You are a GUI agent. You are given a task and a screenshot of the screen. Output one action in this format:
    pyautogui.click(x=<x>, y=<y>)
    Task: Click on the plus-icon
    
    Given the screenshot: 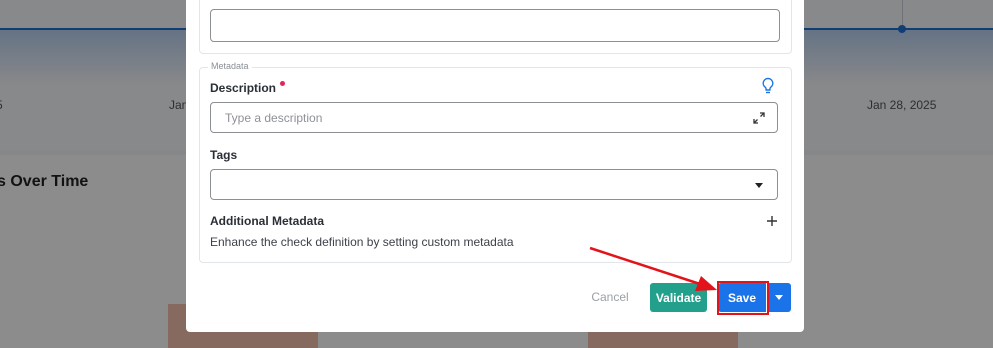 What is the action you would take?
    pyautogui.click(x=772, y=221)
    